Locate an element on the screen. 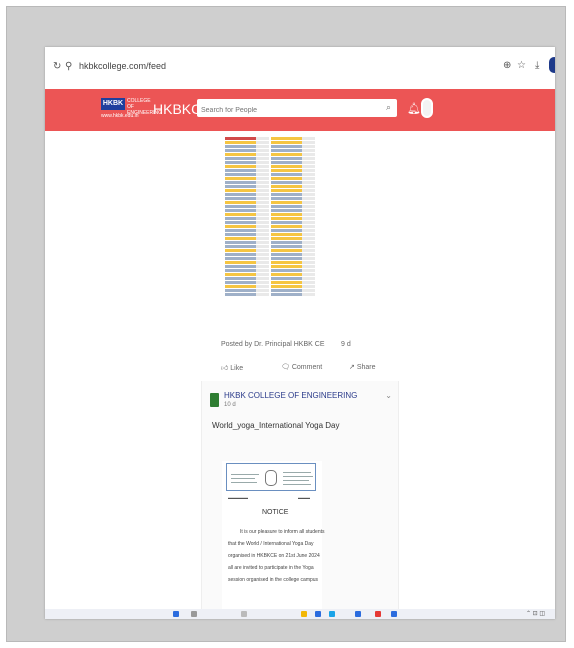 Image resolution: width=574 pixels, height=648 pixels. search-taskbar-icon is located at coordinates (194, 614).